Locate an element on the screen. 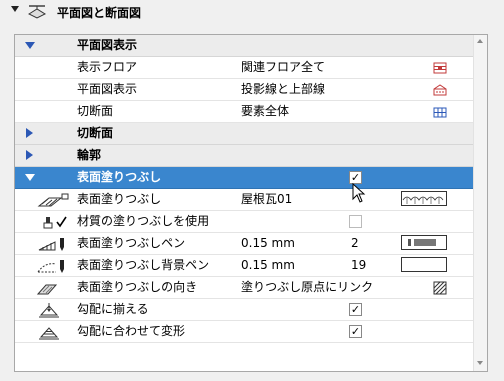 The width and height of the screenshot is (504, 381). row-cover-fill-orientation: 表面塗りつぶしの向き 塗りつぶし原点にリンク is located at coordinates (244, 288).